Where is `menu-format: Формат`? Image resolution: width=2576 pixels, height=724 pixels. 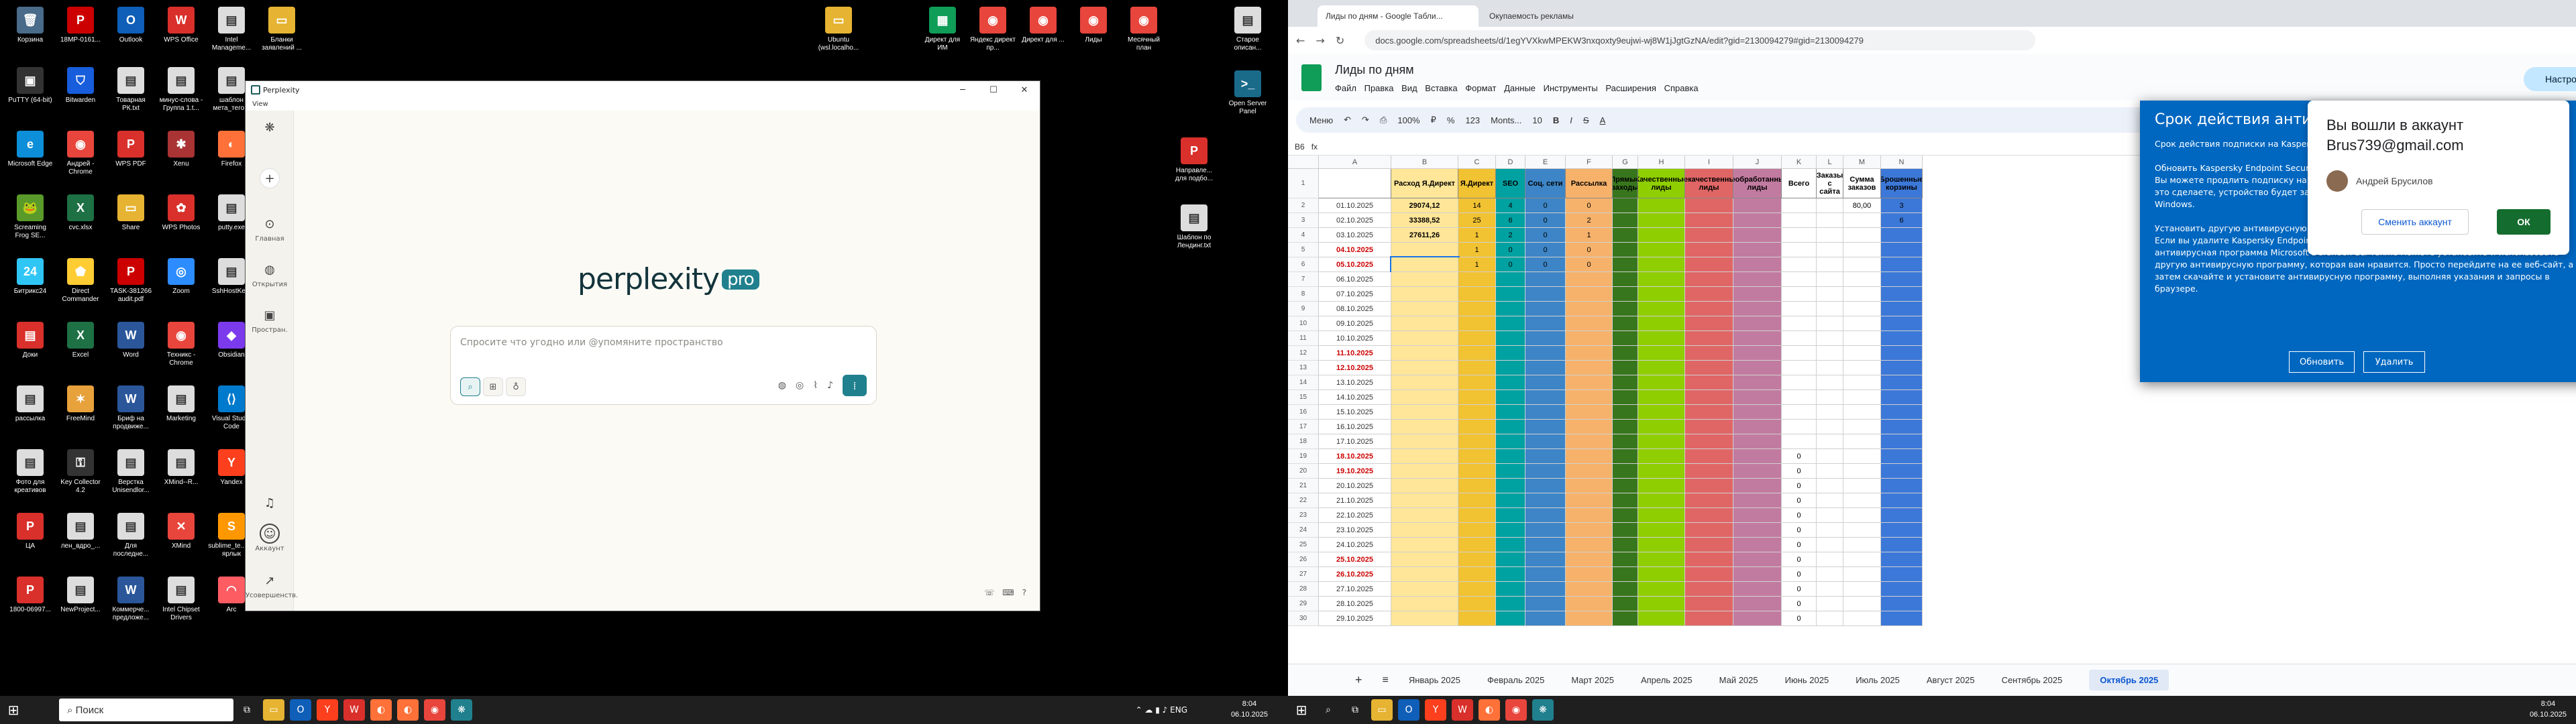 menu-format: Формат is located at coordinates (1480, 88).